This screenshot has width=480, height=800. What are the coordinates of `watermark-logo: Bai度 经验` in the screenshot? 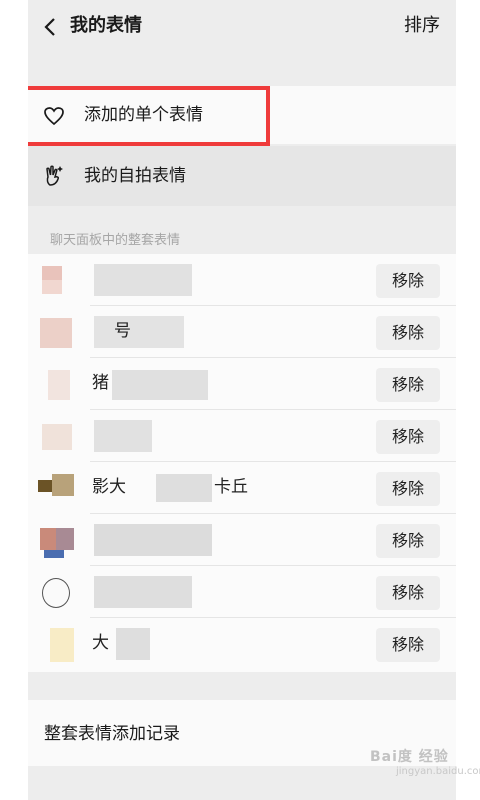 It's located at (409, 757).